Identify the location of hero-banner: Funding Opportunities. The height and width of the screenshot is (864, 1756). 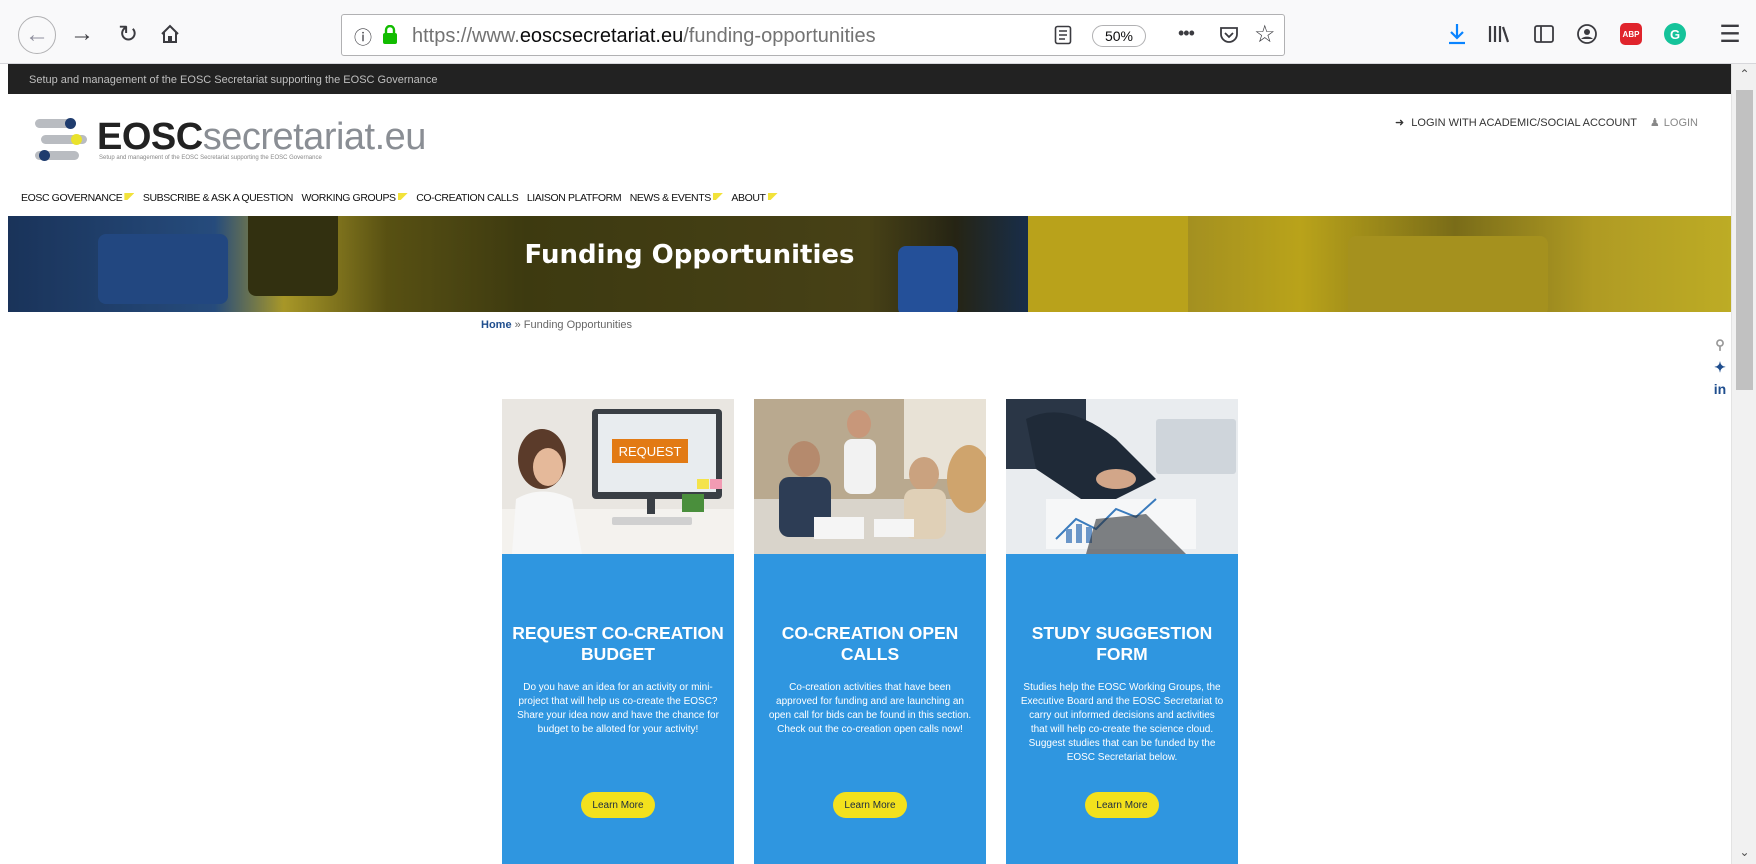
(869, 264).